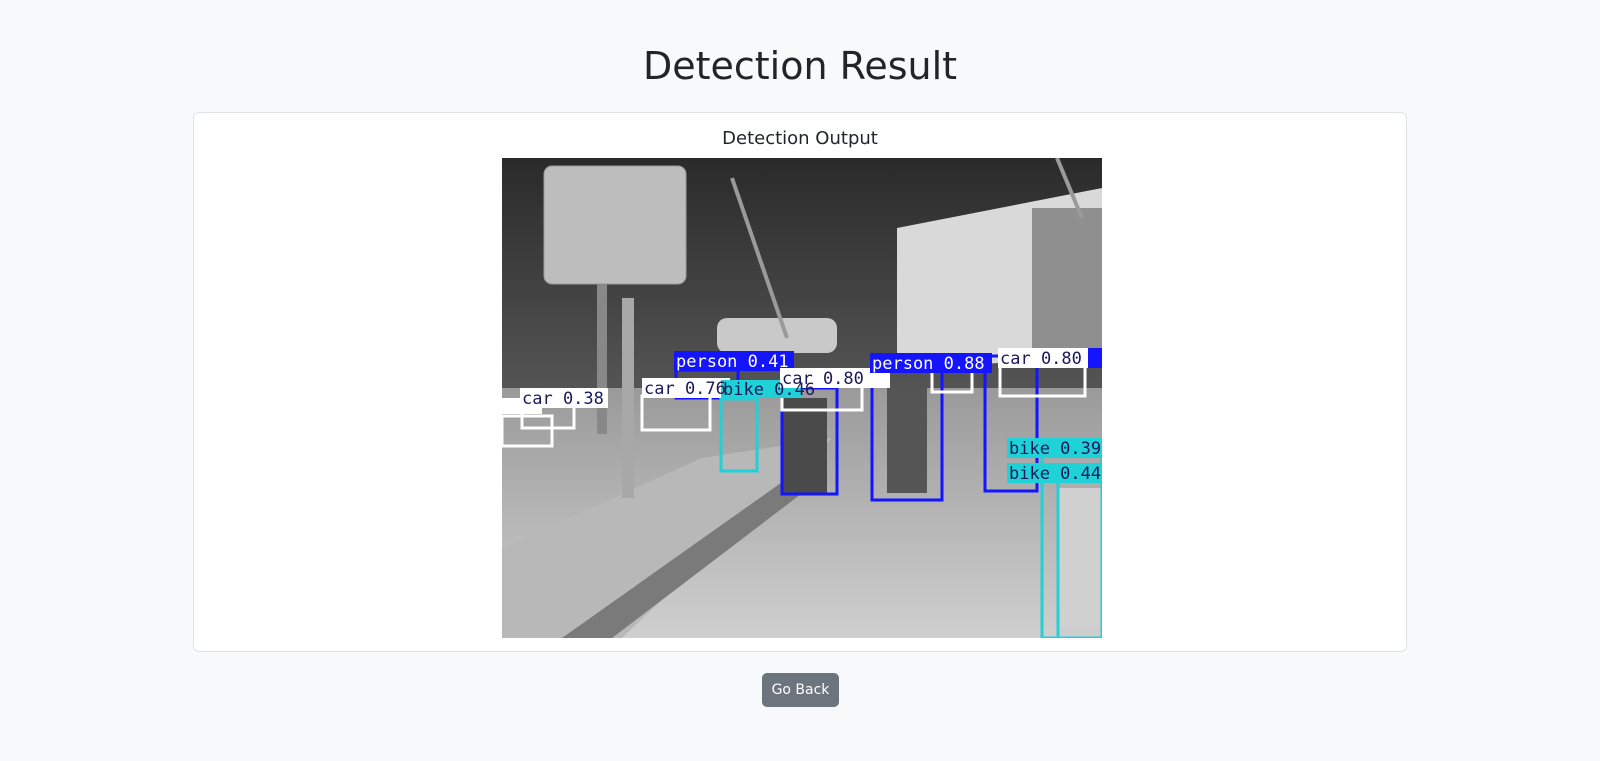 The image size is (1600, 761). What do you see at coordinates (800, 66) in the screenshot?
I see `page-title: Detection Result` at bounding box center [800, 66].